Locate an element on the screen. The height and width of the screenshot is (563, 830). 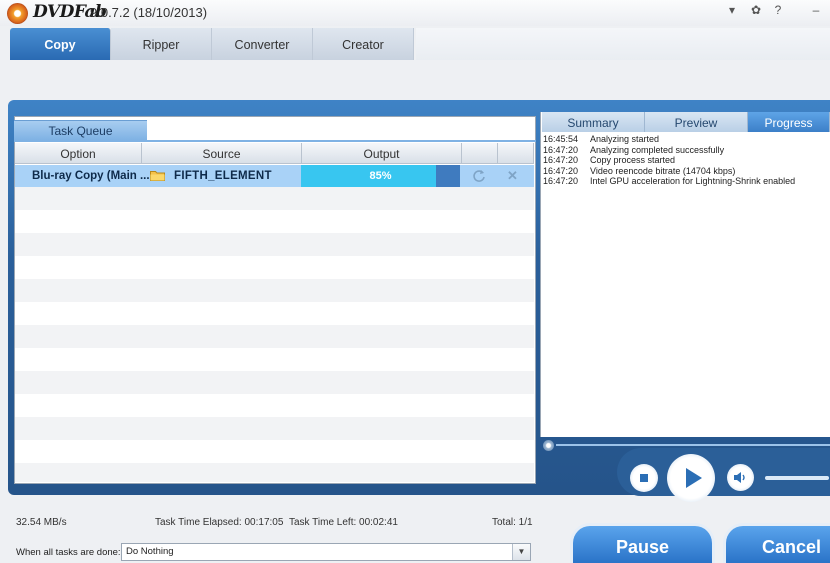
options-band is located at coordinates (415, 80).